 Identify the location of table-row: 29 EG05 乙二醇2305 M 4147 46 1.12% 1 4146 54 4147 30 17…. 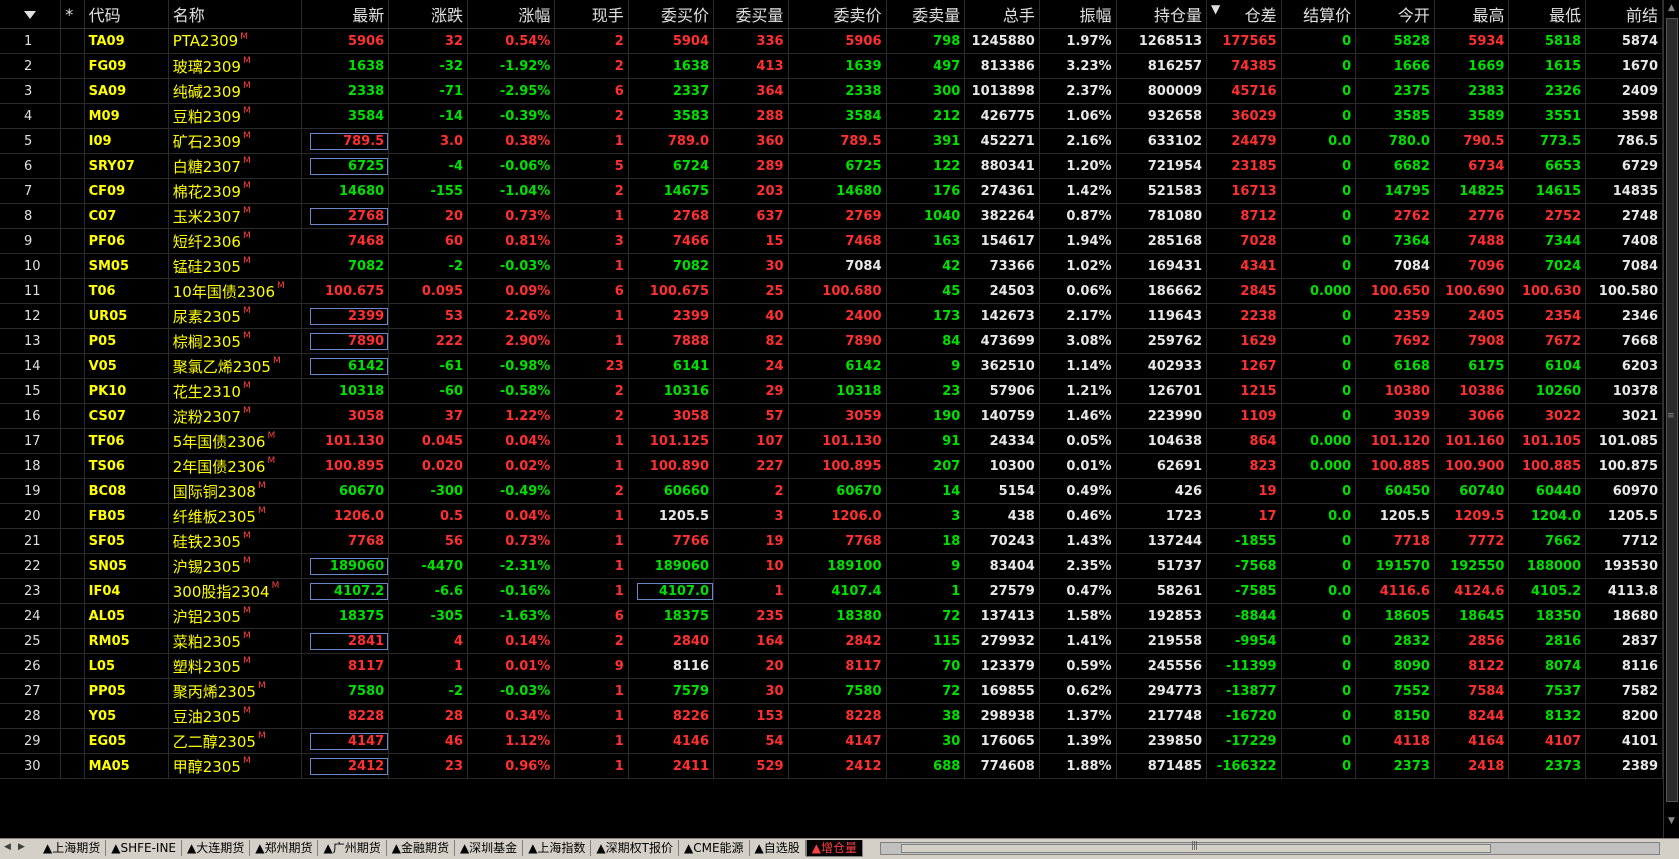
(831, 741).